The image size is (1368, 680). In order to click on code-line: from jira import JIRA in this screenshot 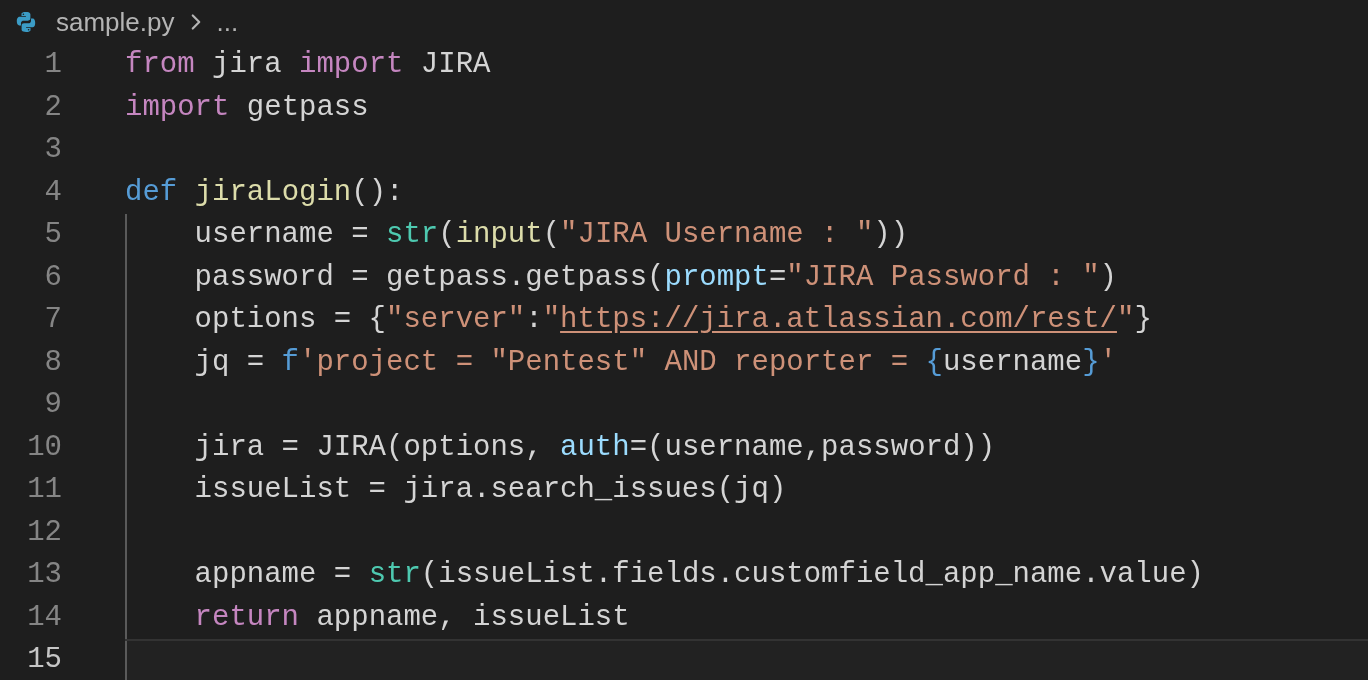, I will do `click(308, 65)`.